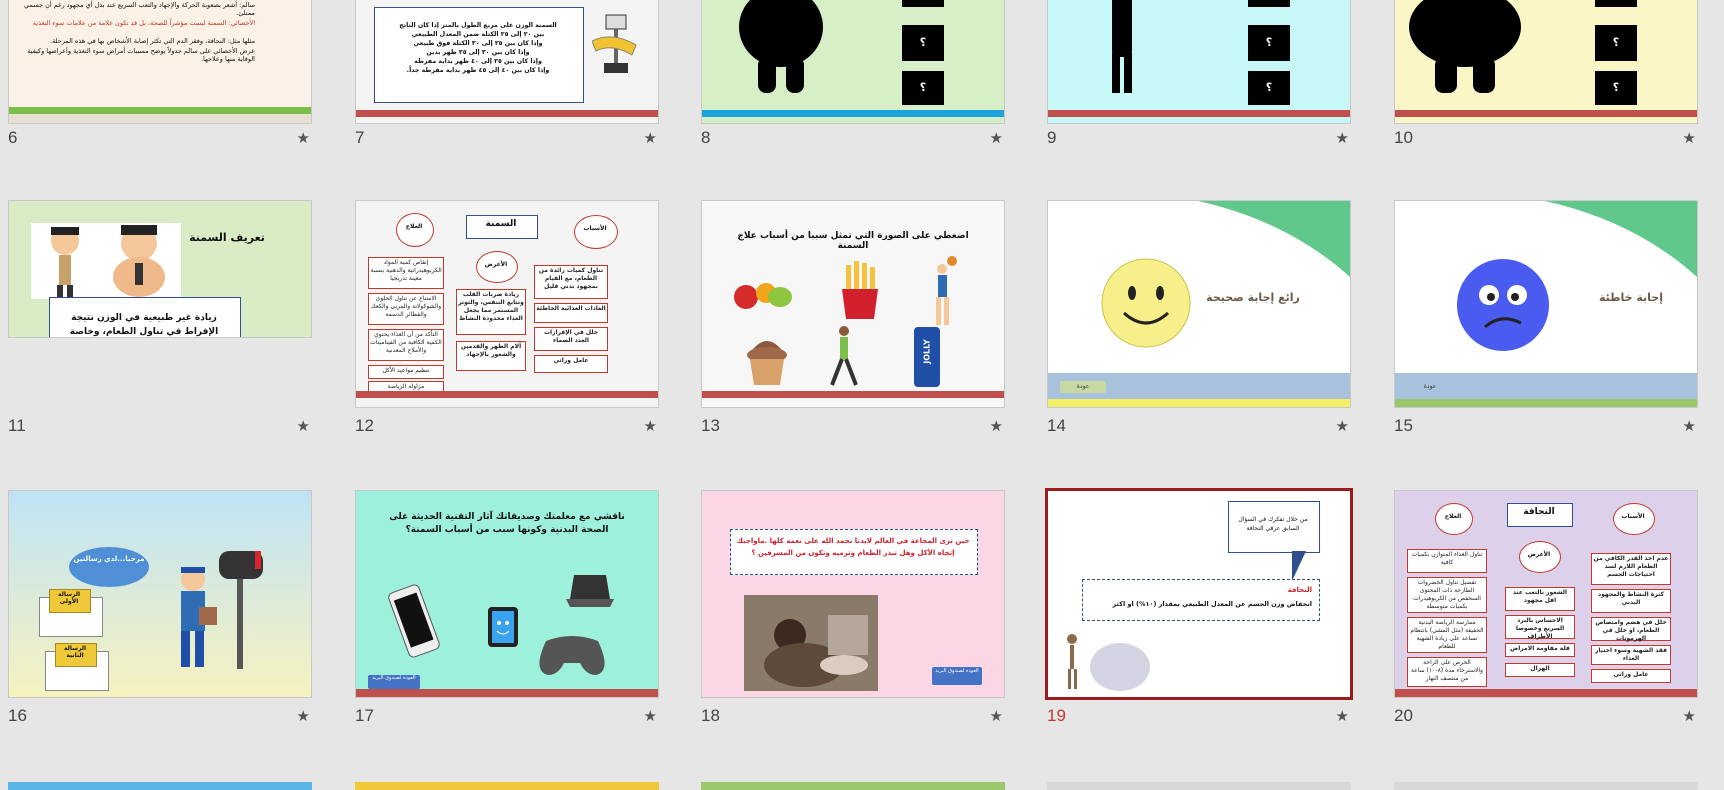 Image resolution: width=1724 pixels, height=790 pixels. What do you see at coordinates (710, 715) in the screenshot?
I see `slide-number: 18` at bounding box center [710, 715].